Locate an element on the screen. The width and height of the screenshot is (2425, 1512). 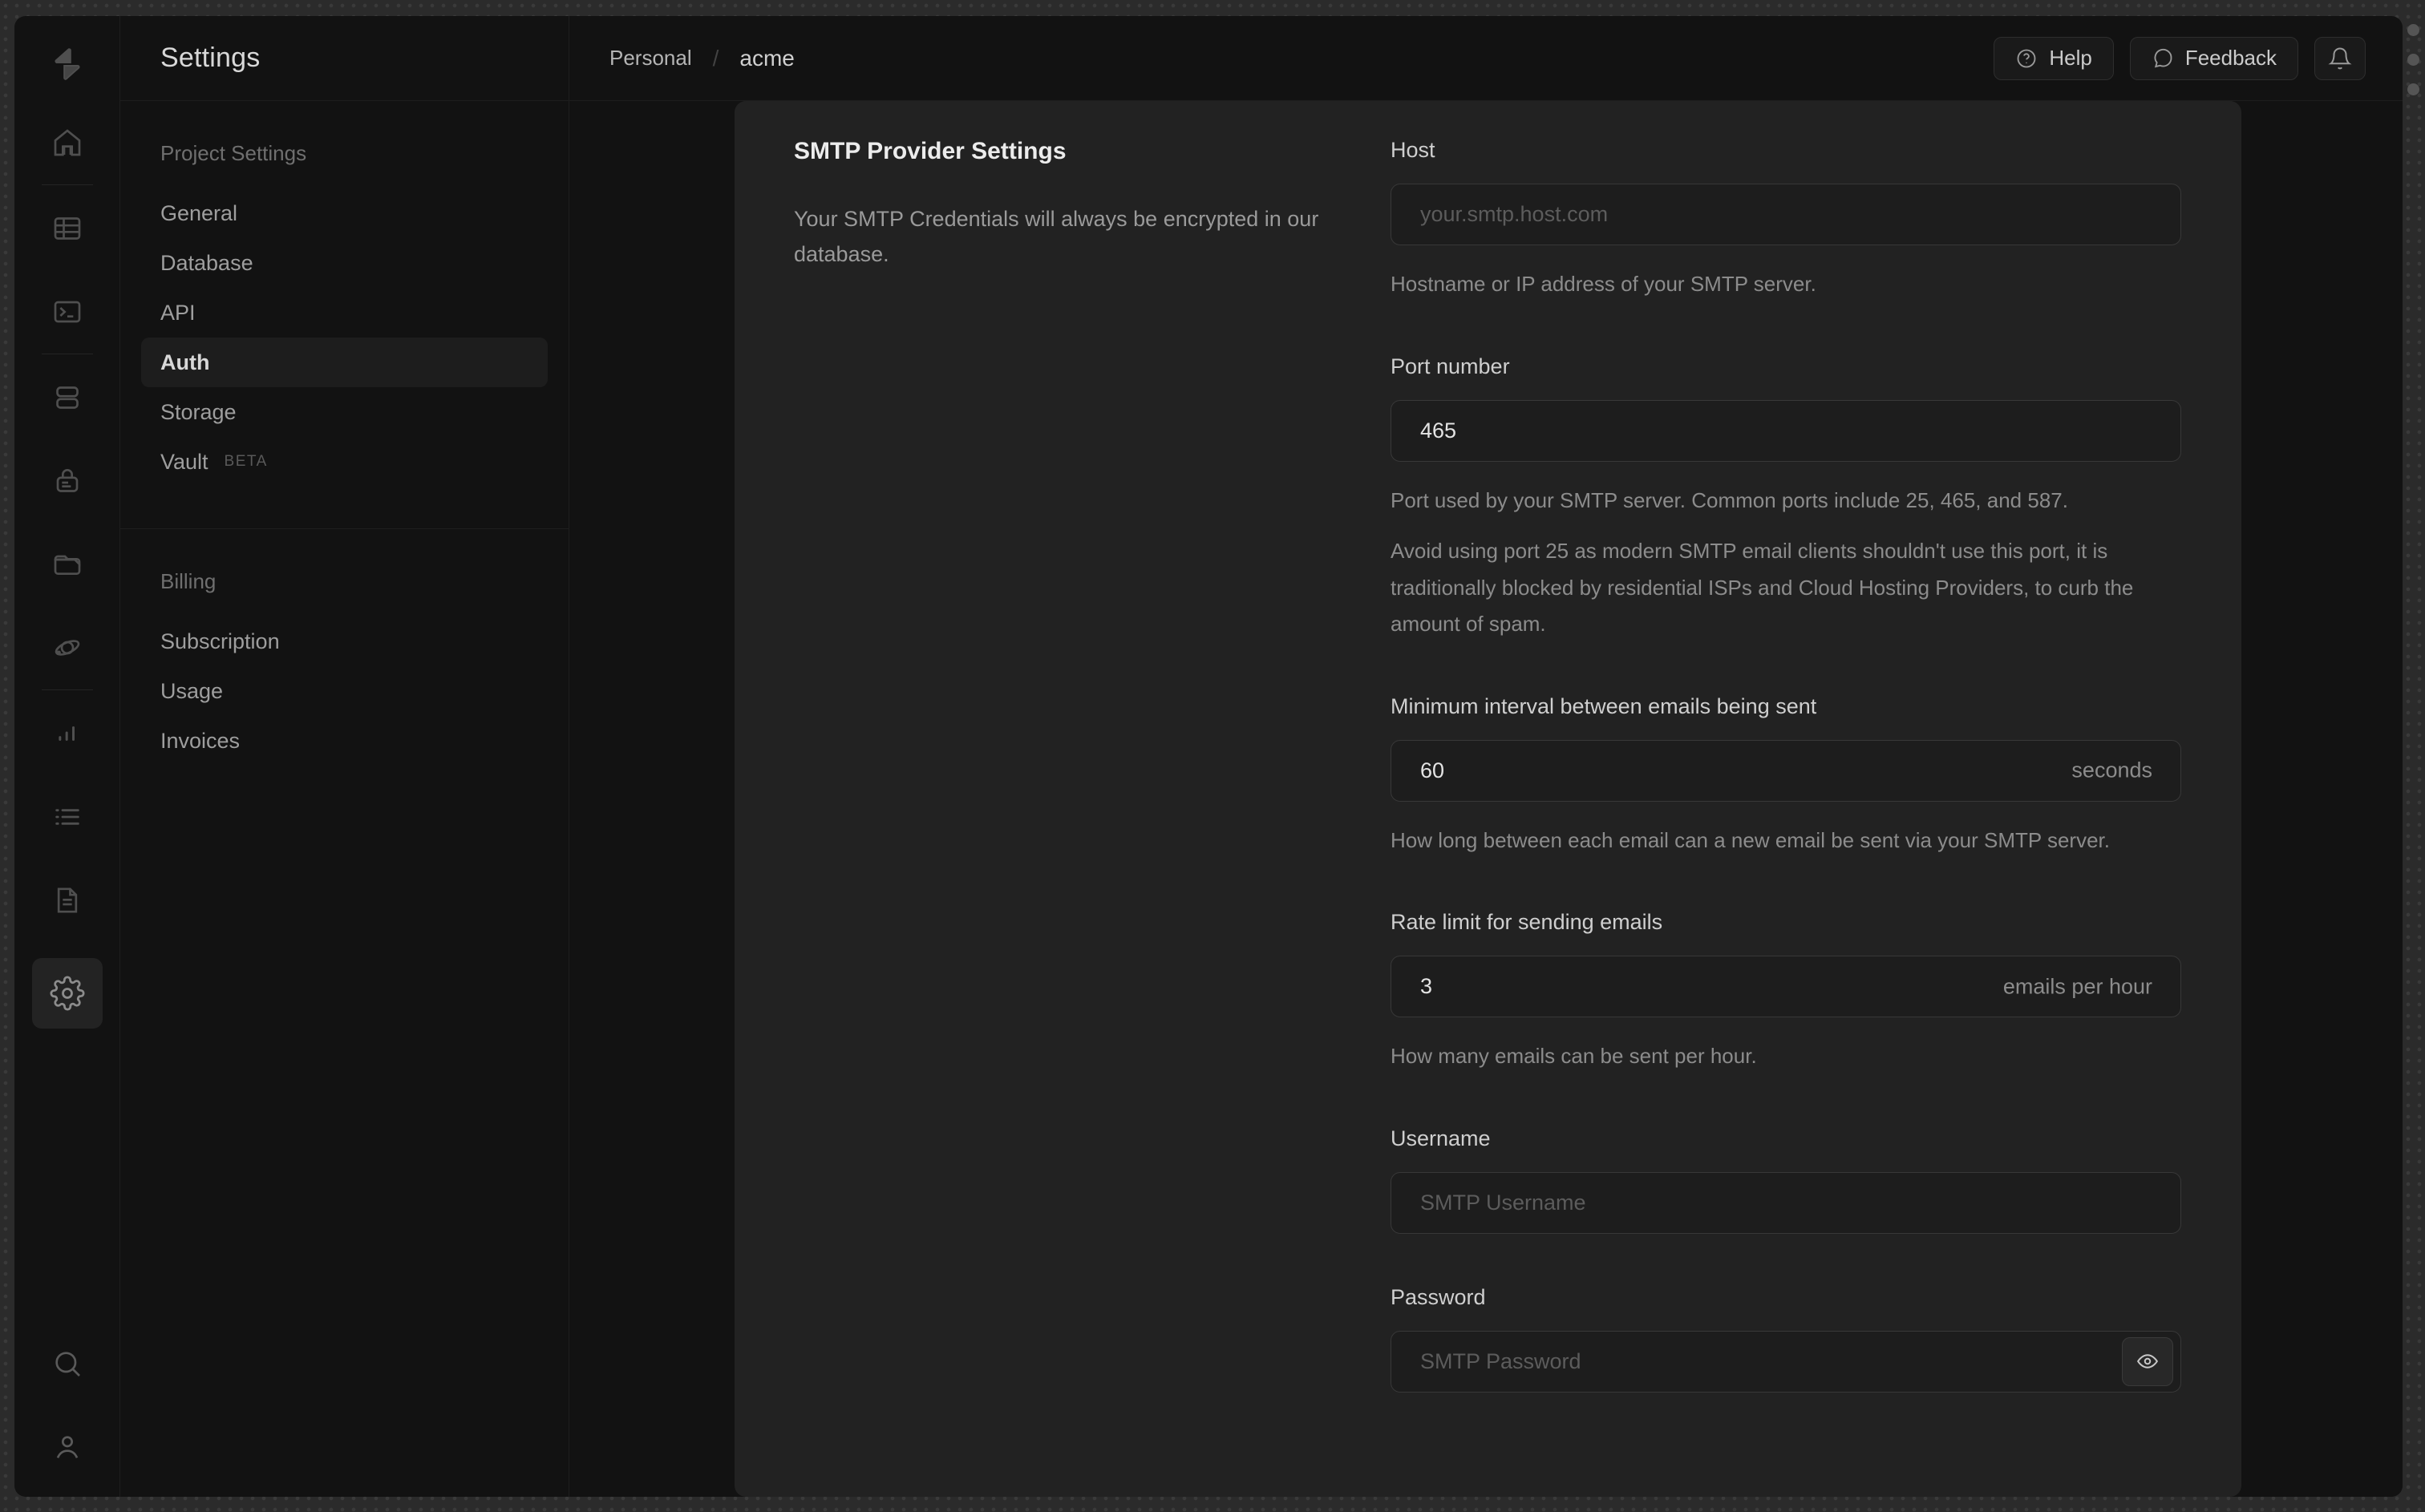
sidebar-item-auth: Auth is located at coordinates (344, 362).